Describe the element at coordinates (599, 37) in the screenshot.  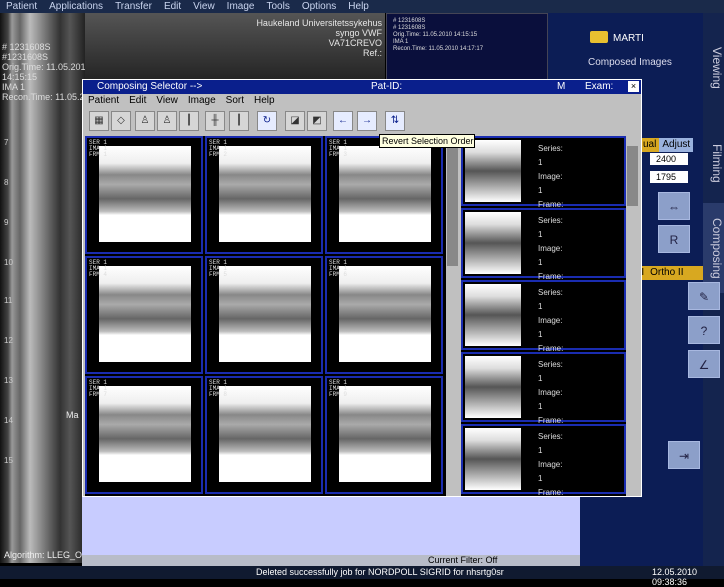
I see `folder-icon` at that location.